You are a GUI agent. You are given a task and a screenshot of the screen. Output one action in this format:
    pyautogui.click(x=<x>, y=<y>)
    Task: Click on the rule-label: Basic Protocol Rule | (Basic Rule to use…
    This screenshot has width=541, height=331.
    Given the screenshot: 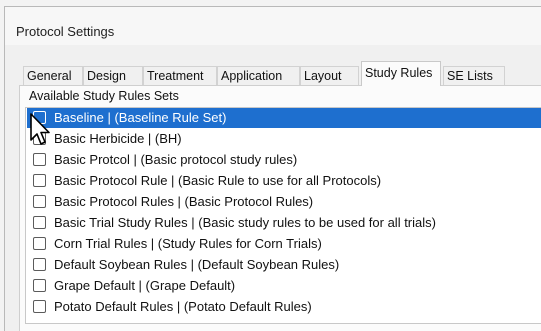 What is the action you would take?
    pyautogui.click(x=218, y=180)
    